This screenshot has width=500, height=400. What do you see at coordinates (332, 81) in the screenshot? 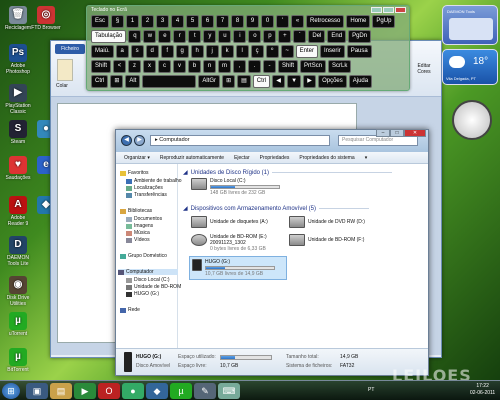
I see `key: Opções` at bounding box center [332, 81].